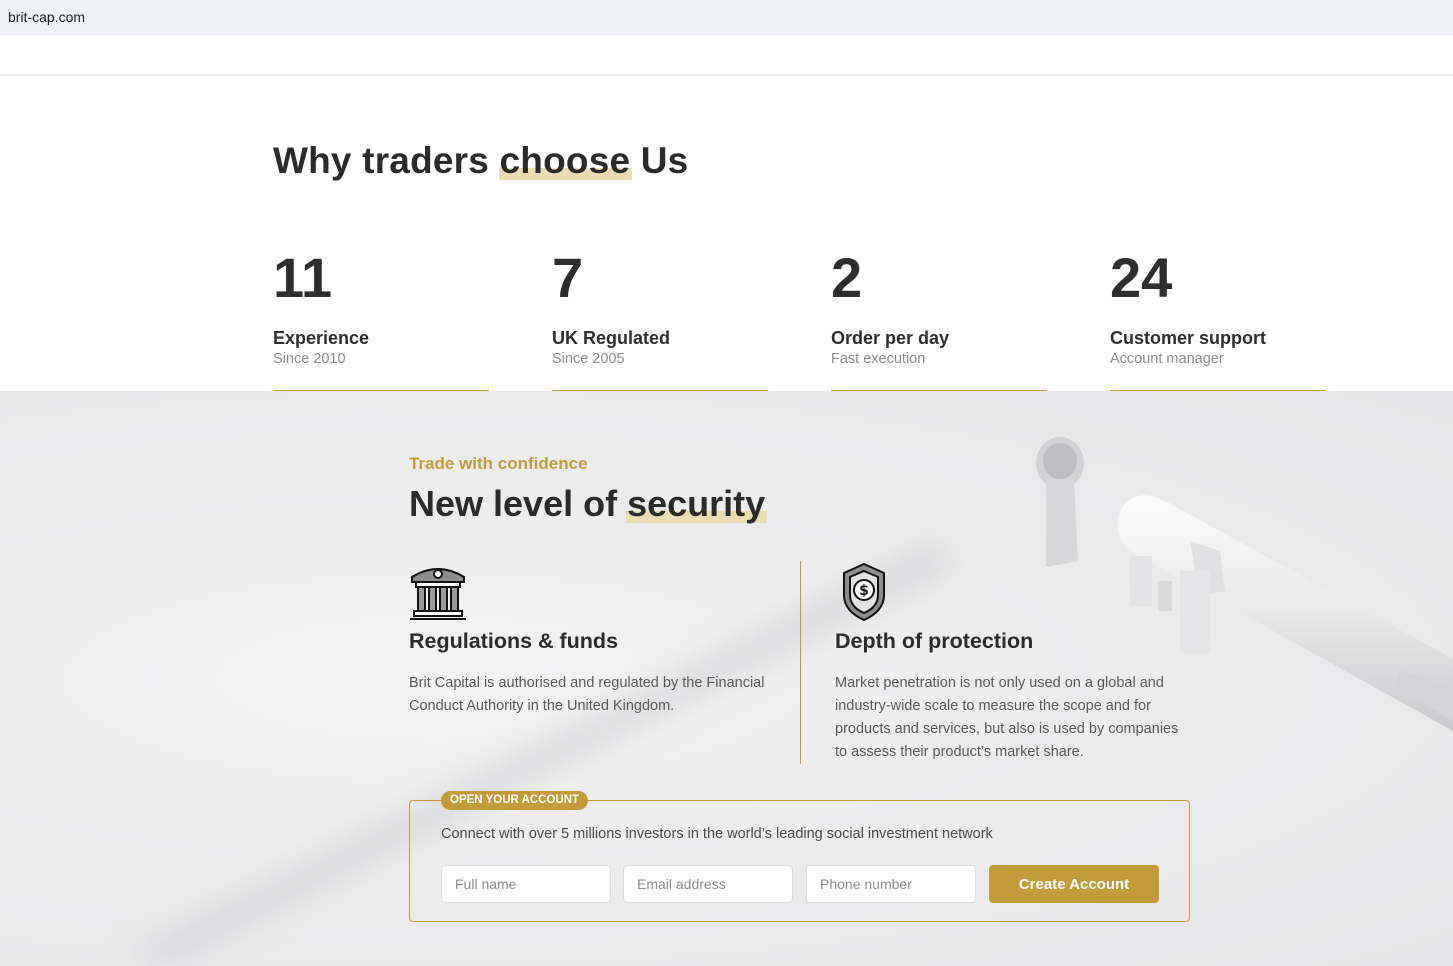  I want to click on security-title-highlight: security, so click(697, 503).